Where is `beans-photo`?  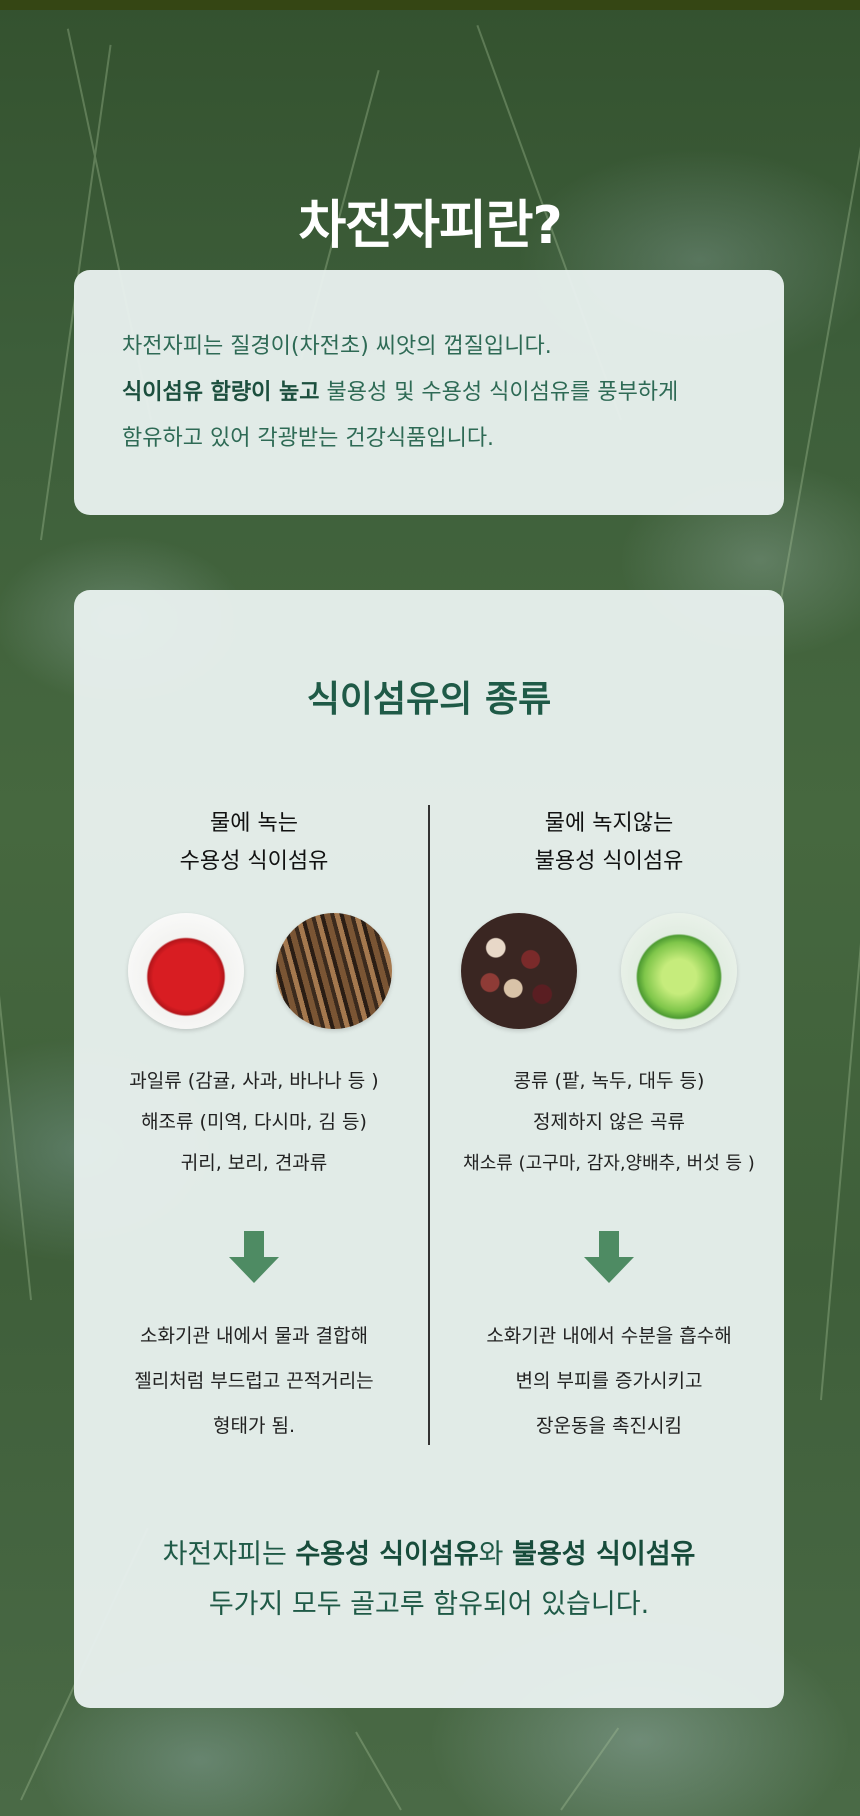
beans-photo is located at coordinates (519, 971).